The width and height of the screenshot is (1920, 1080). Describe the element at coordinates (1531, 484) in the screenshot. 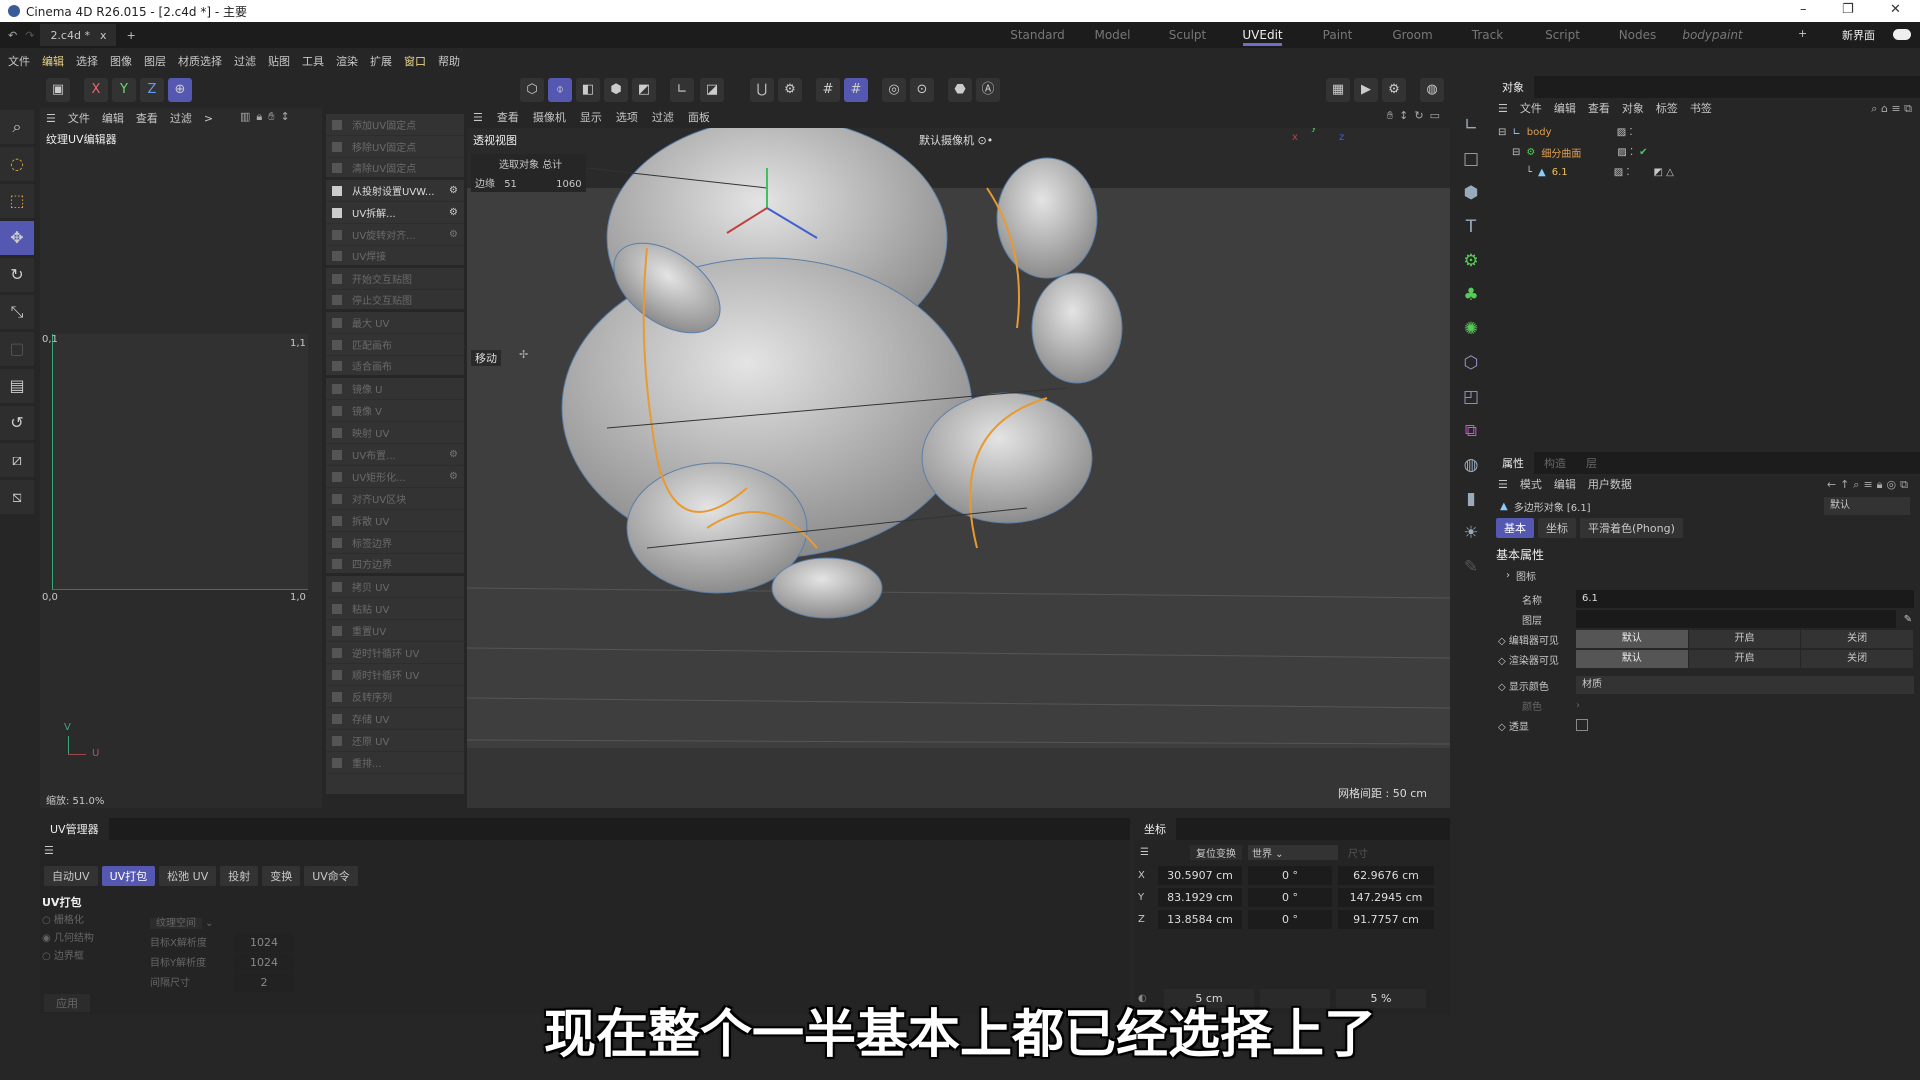

I see `attribute-menu-0: 模式` at that location.